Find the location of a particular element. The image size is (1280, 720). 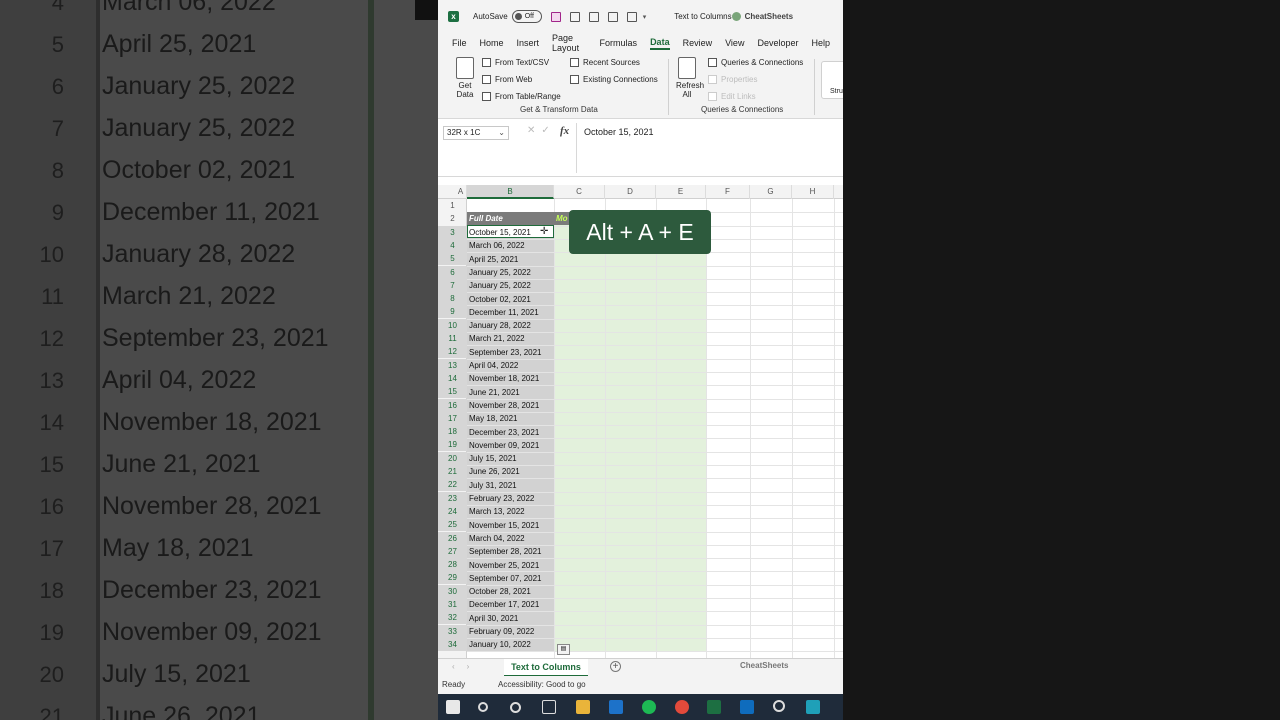

column-header-h: H is located at coordinates (813, 192).